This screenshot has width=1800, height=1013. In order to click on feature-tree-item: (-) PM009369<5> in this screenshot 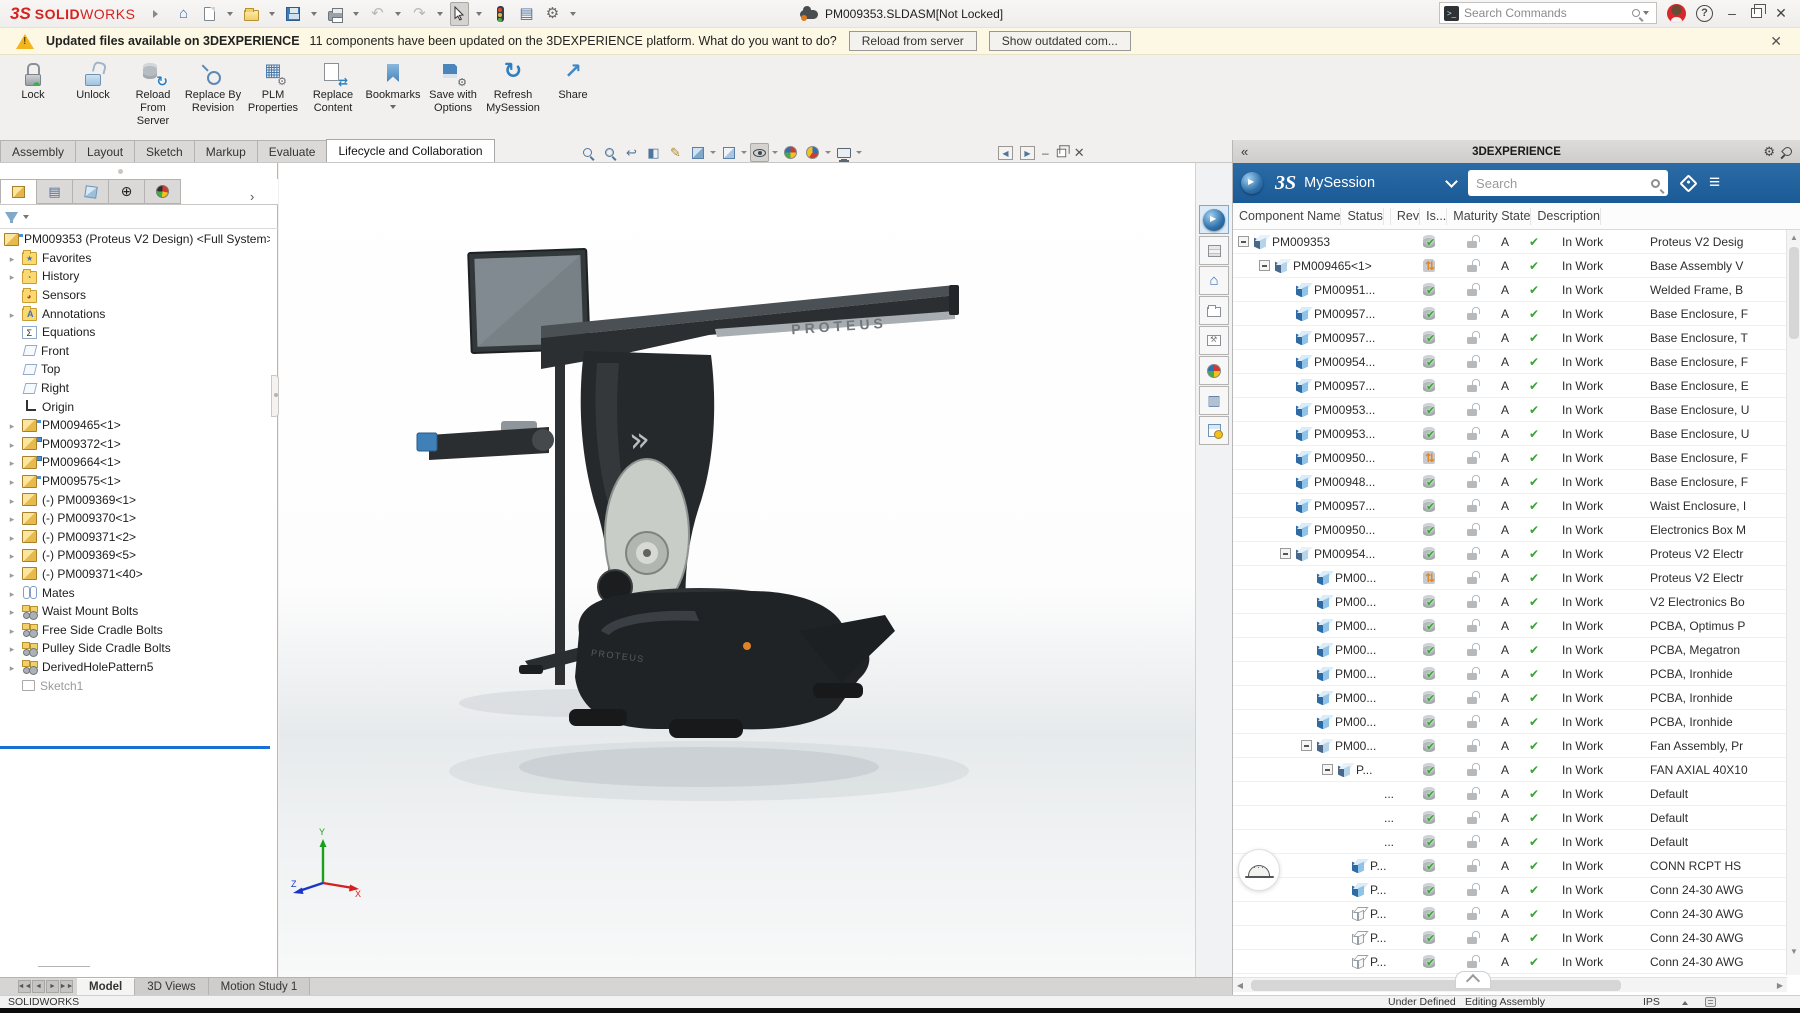, I will do `click(135, 555)`.